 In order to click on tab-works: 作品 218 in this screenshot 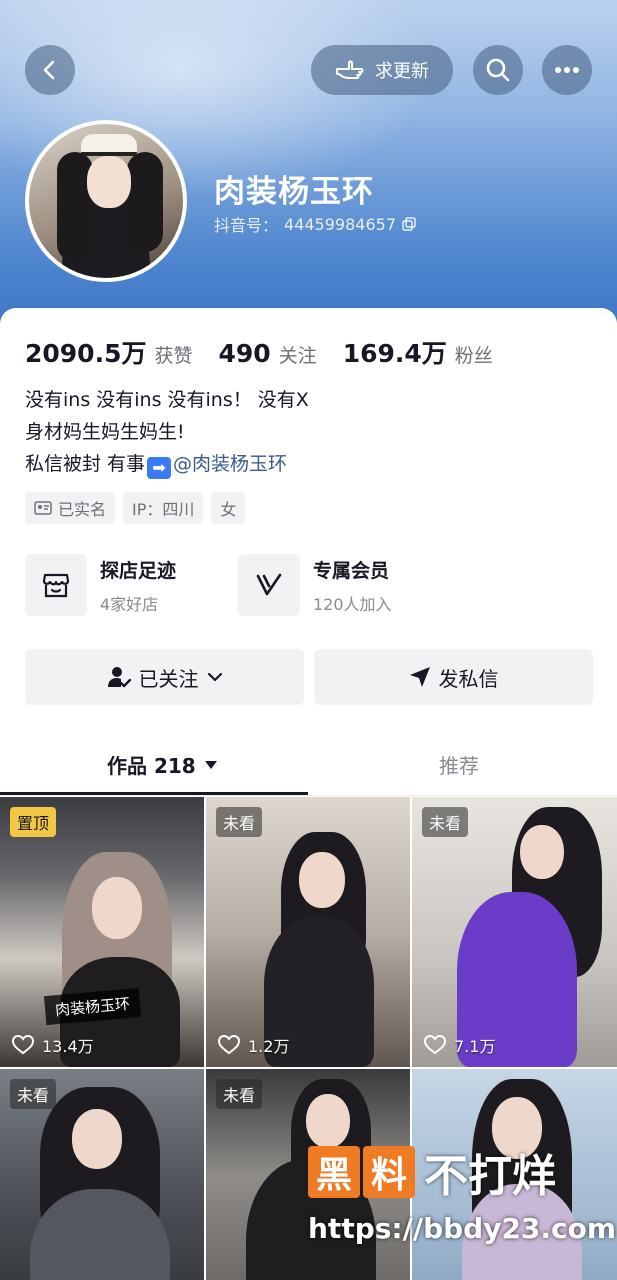, I will do `click(162, 764)`.